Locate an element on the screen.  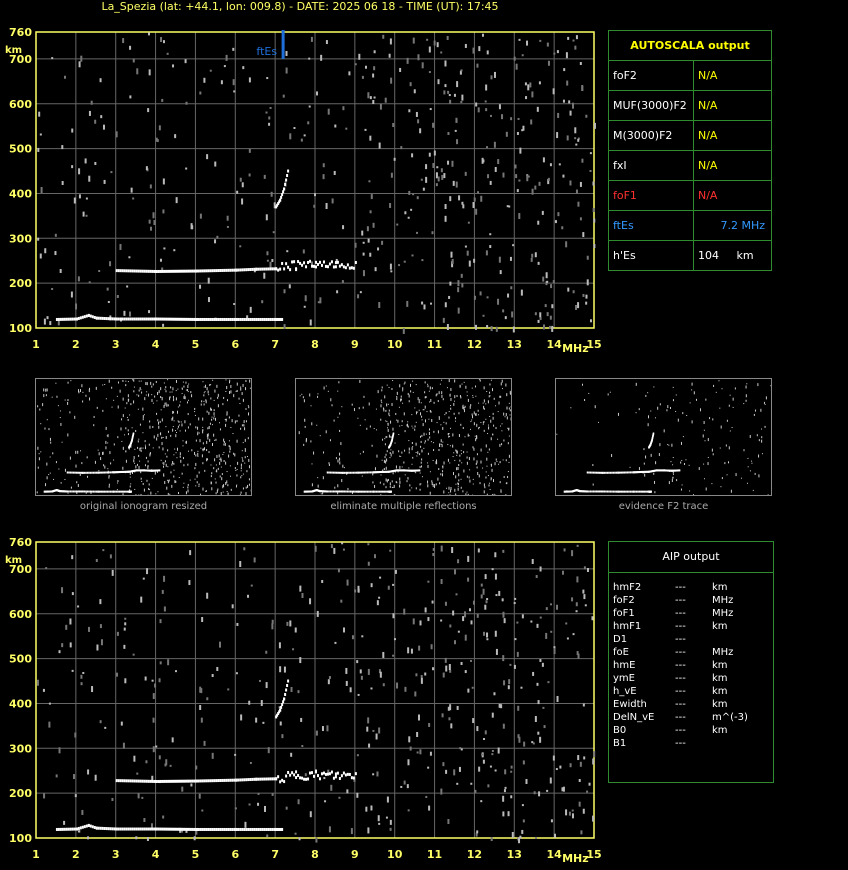
x-tick-label: 1 is located at coordinates (36, 344).